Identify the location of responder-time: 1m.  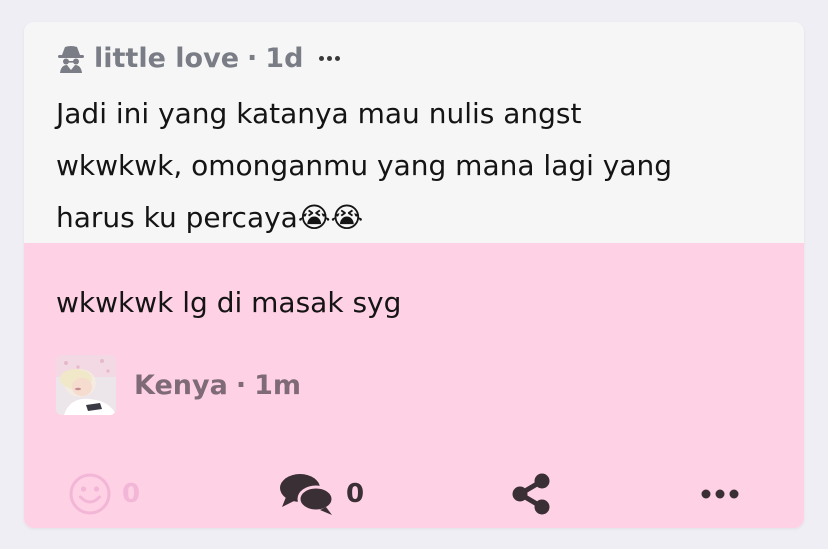
(277, 385).